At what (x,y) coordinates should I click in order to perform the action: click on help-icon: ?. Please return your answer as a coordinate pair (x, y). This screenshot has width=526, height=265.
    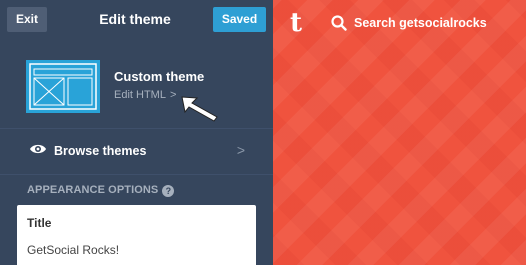
    Looking at the image, I should click on (168, 191).